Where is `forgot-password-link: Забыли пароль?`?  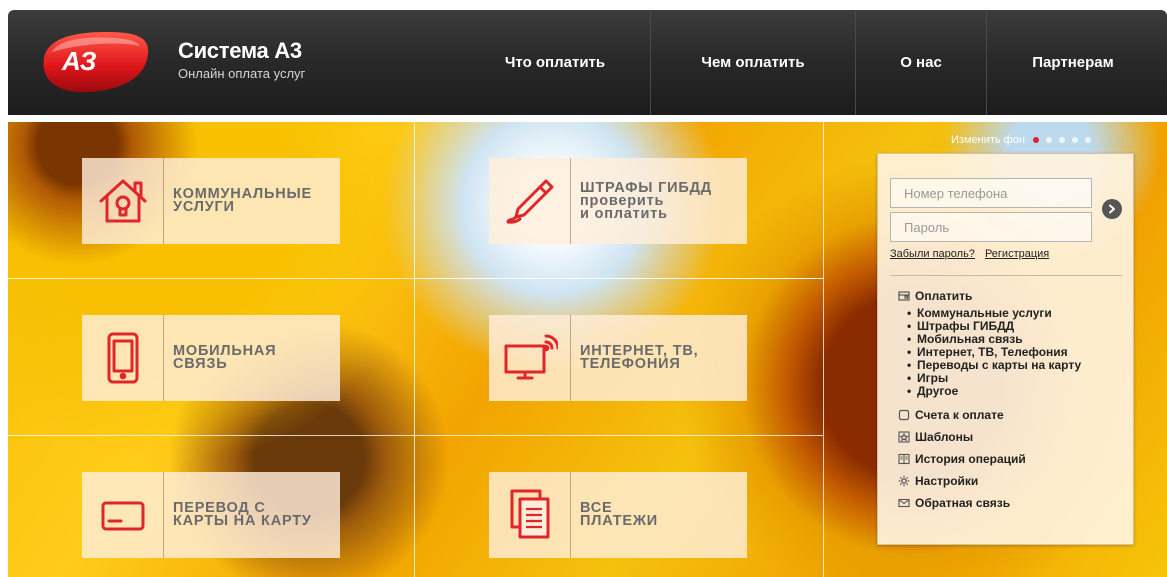 forgot-password-link: Забыли пароль? is located at coordinates (932, 254).